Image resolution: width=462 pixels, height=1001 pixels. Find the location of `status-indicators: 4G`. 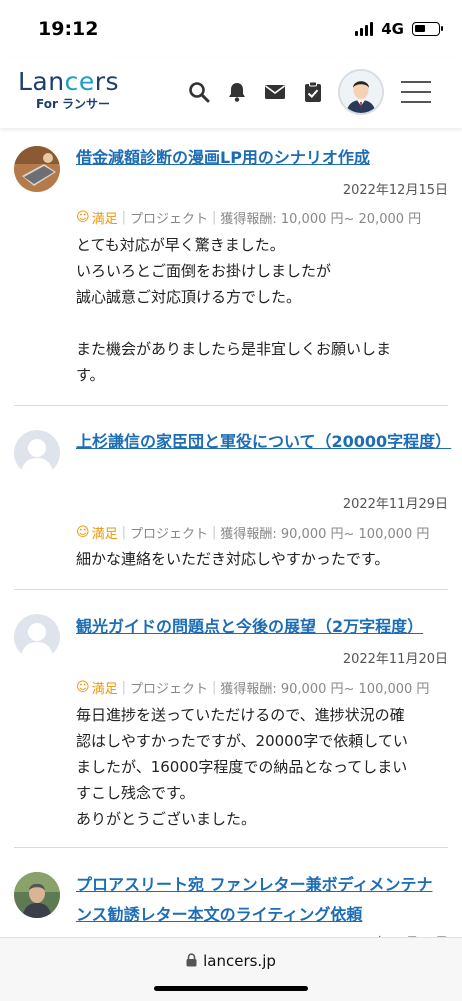

status-indicators: 4G is located at coordinates (399, 29).